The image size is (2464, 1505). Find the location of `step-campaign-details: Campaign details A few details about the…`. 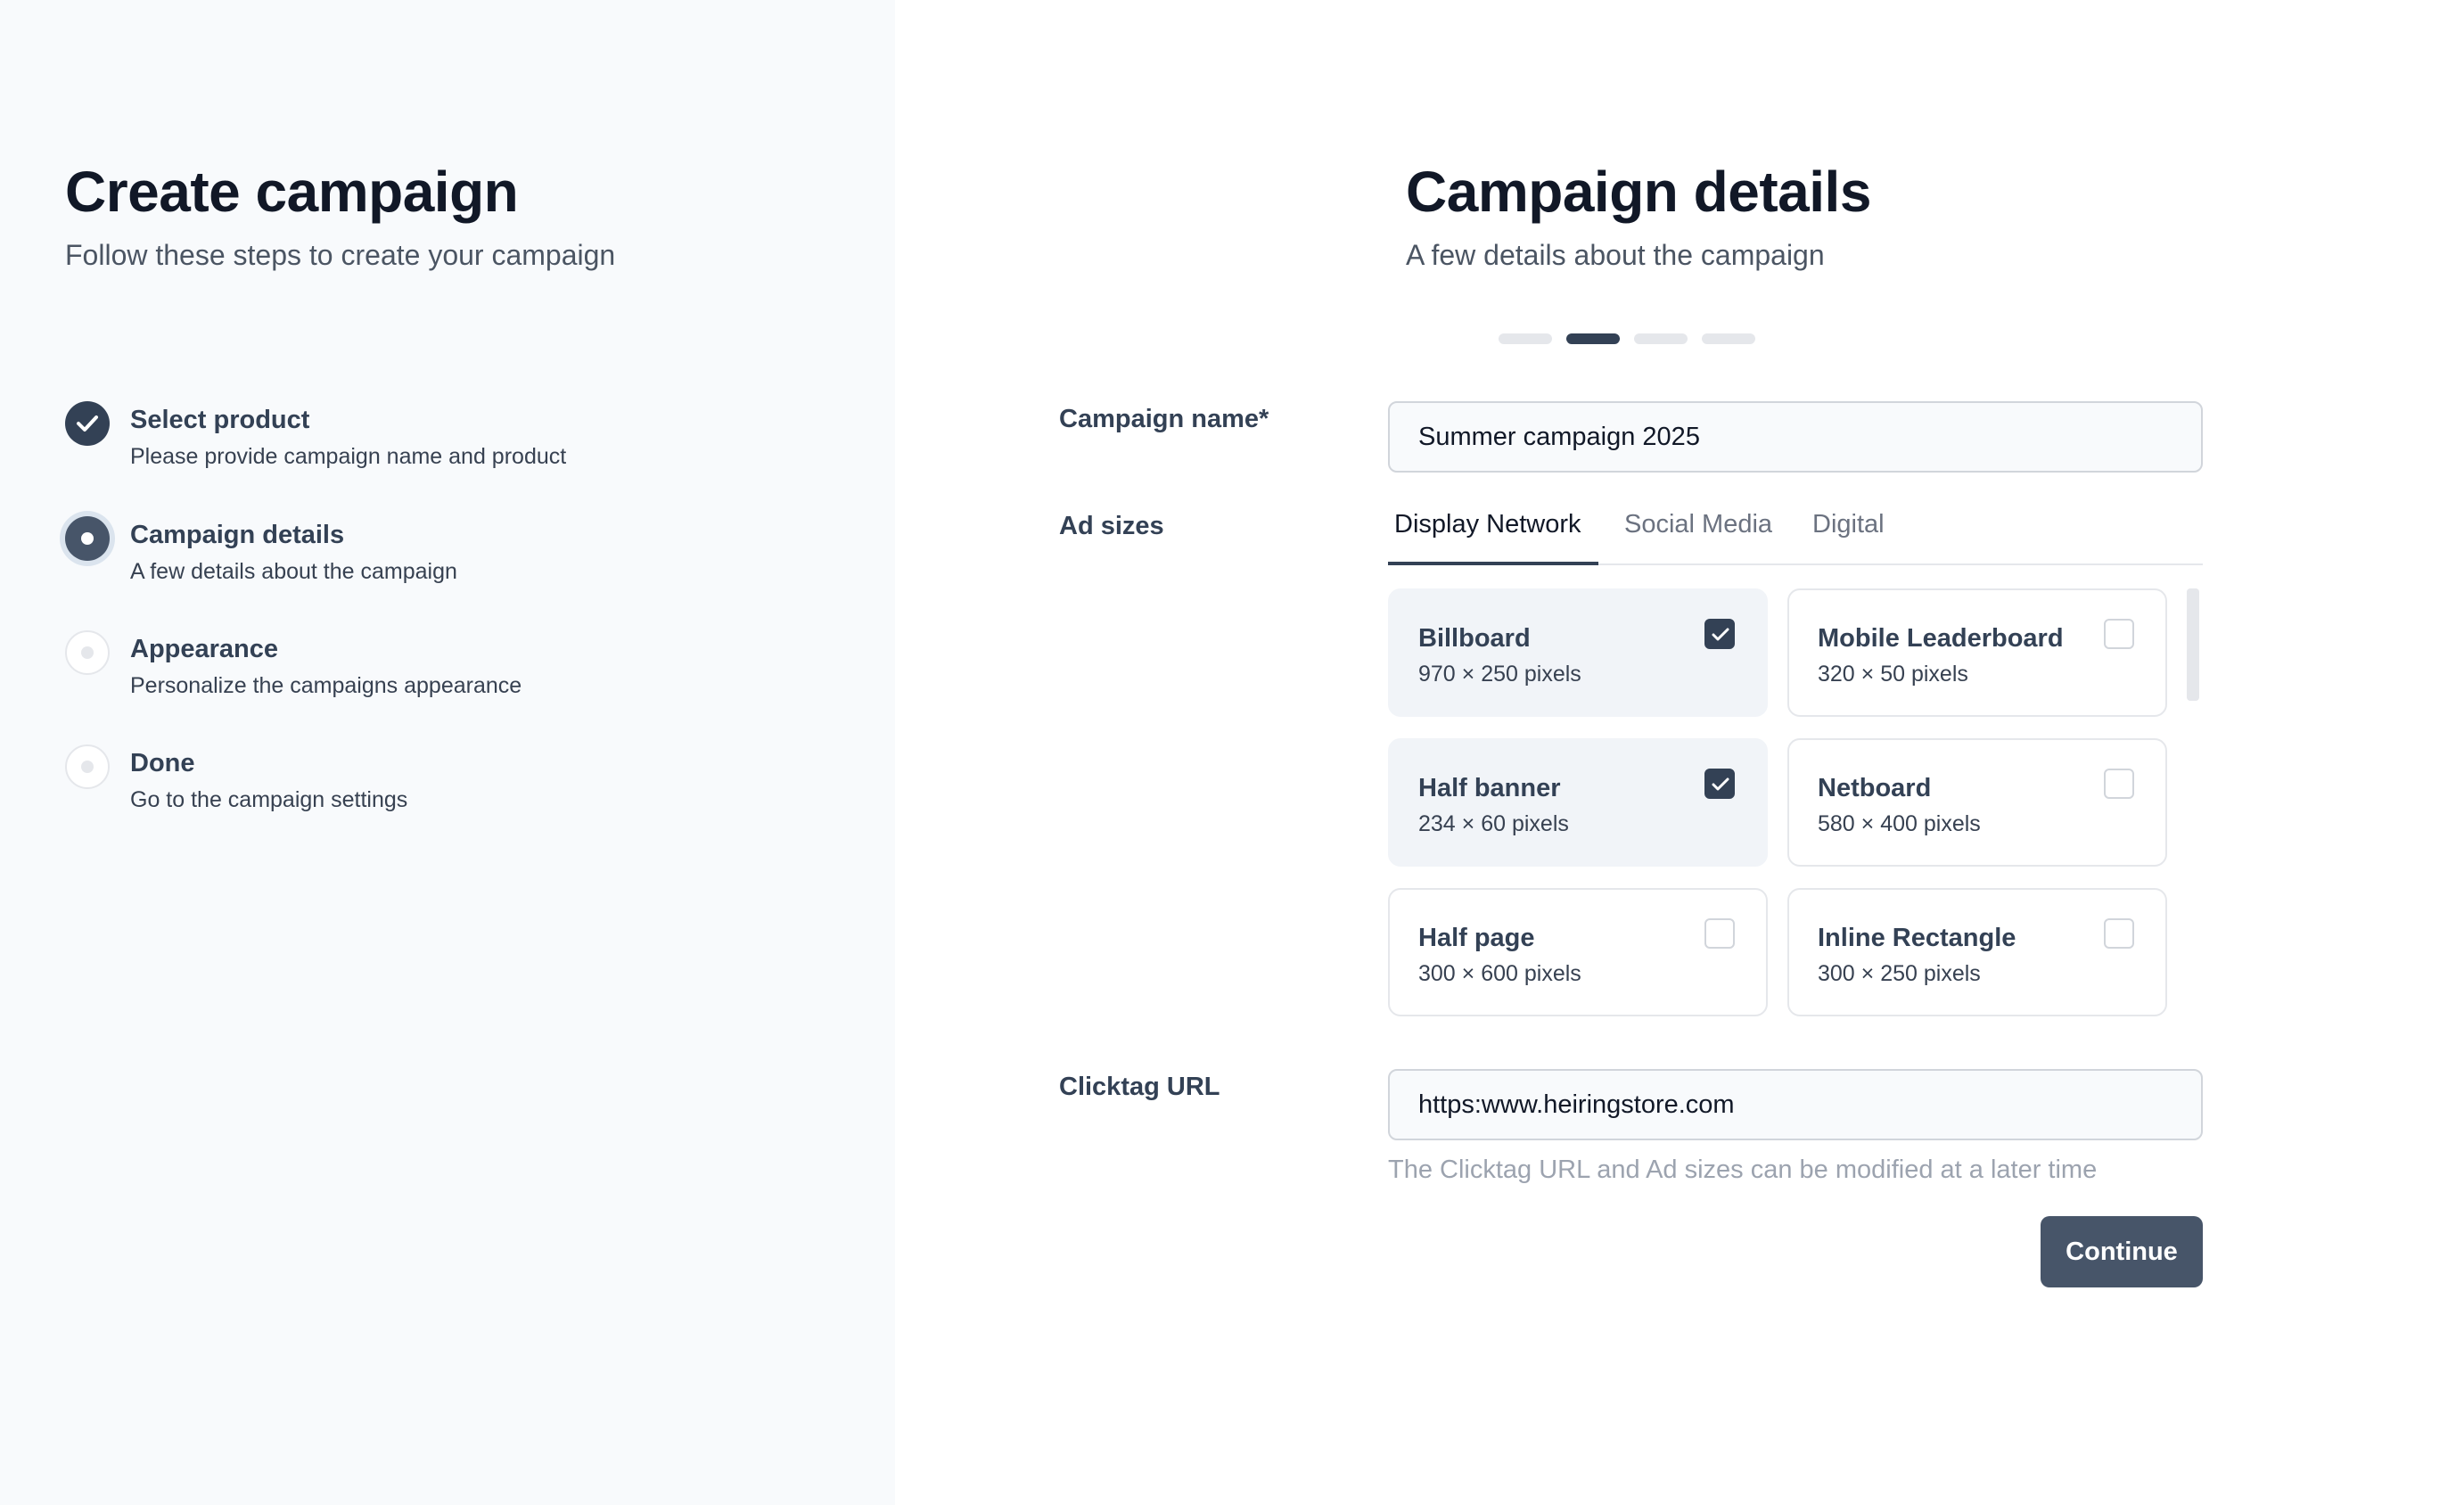

step-campaign-details: Campaign details A few details about the… is located at coordinates (458, 560).